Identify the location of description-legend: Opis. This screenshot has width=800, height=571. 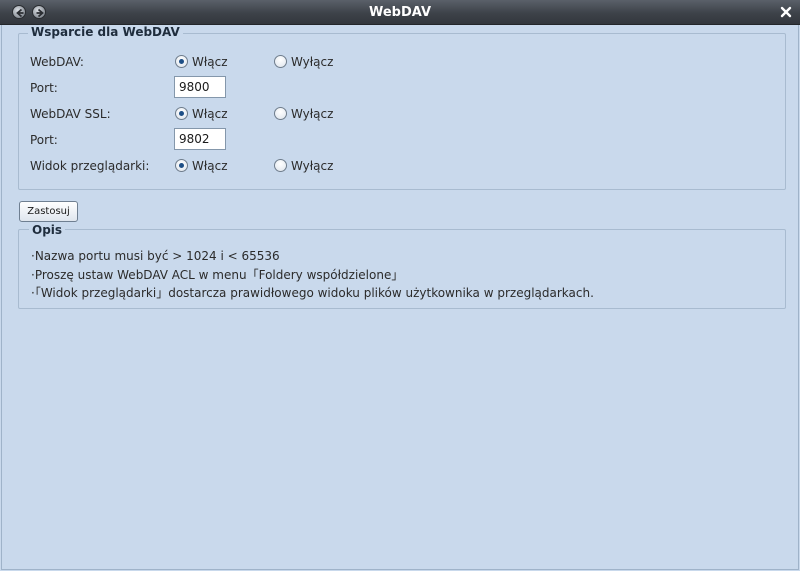
(47, 230).